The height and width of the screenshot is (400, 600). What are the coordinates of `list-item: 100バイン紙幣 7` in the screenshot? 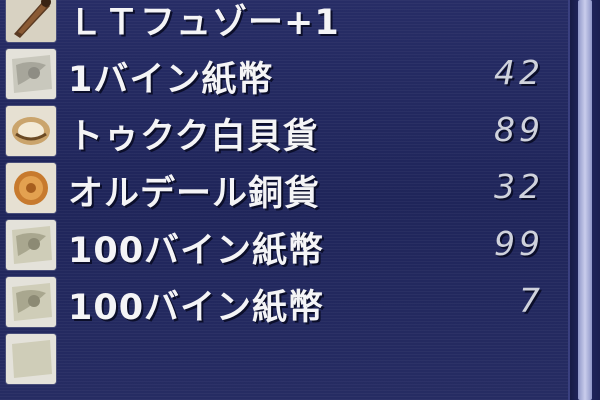 It's located at (283, 301).